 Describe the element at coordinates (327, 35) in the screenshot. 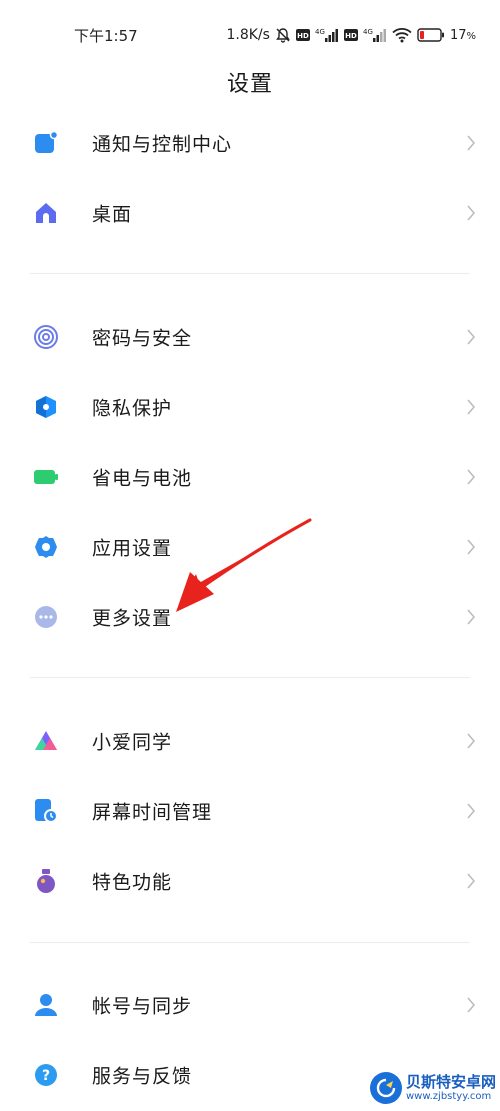

I see `signal-icon-sim1: 4G` at that location.